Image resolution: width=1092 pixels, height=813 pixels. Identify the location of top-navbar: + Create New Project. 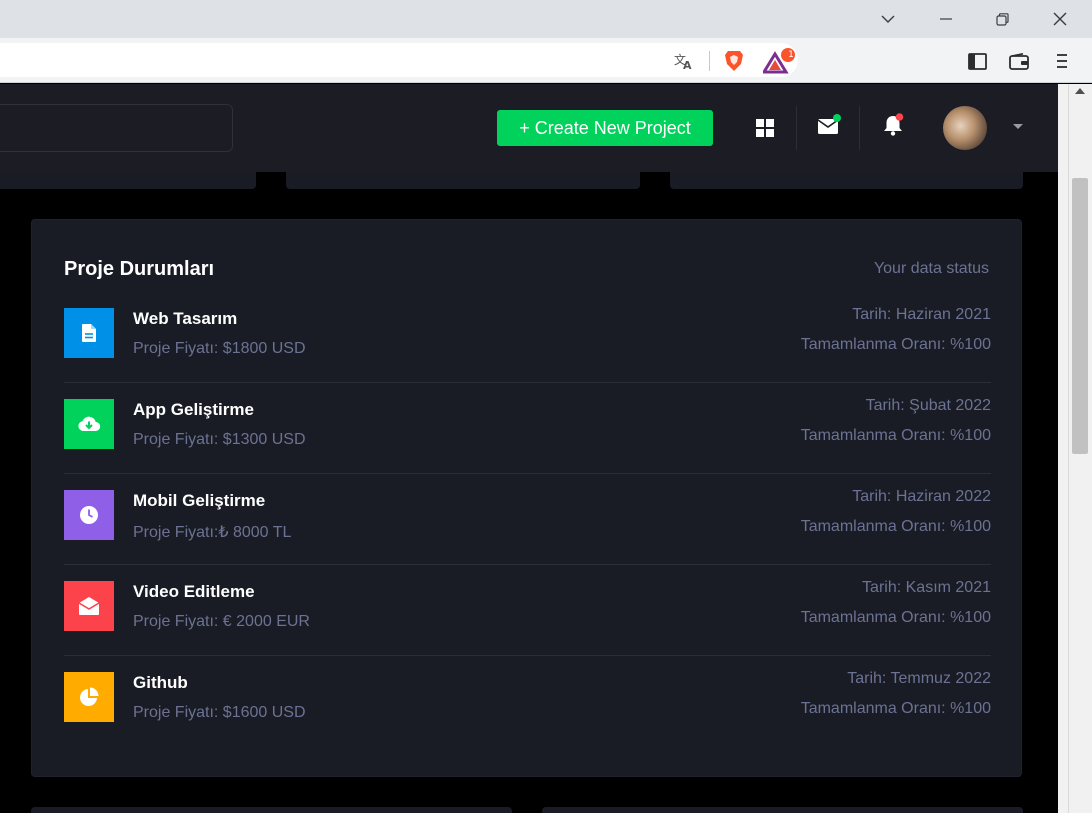
(529, 128).